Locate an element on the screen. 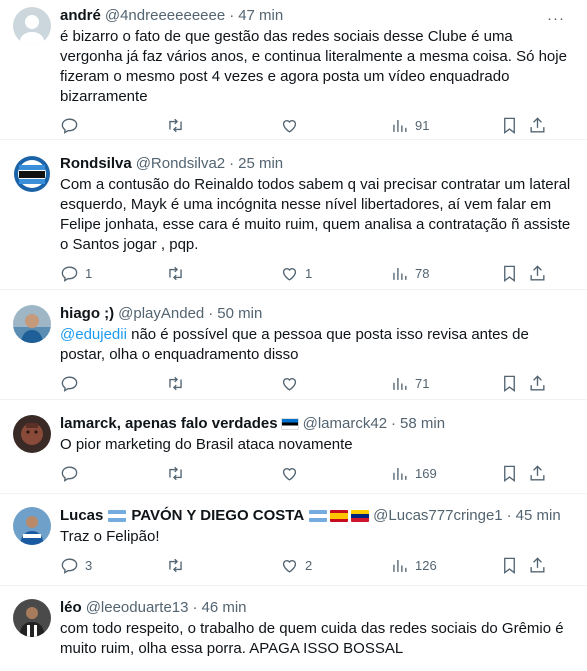 This screenshot has height=671, width=587. reply-count: 3 is located at coordinates (89, 565).